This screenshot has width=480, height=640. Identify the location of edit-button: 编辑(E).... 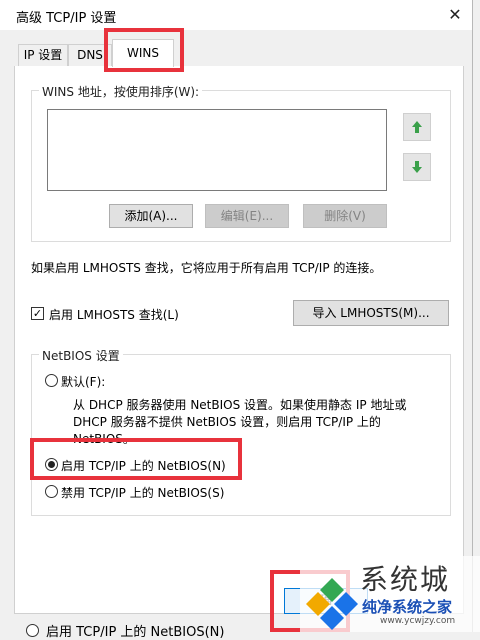
(247, 216).